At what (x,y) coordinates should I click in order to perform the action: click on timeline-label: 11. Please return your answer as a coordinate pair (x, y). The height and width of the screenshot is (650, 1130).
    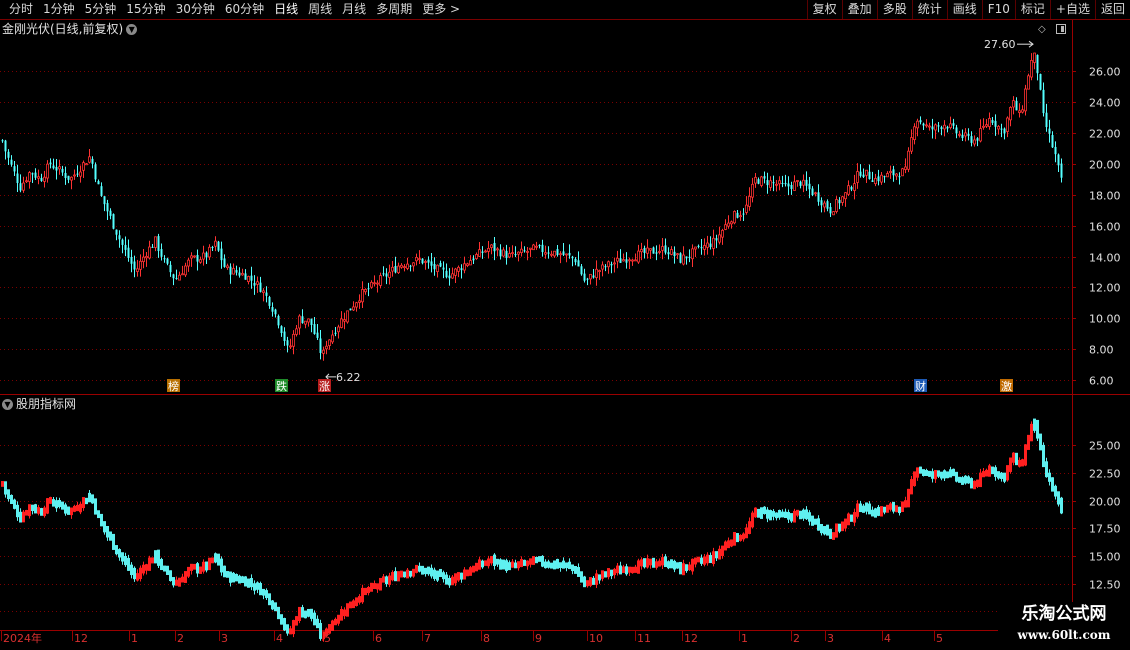
    Looking at the image, I should click on (644, 638).